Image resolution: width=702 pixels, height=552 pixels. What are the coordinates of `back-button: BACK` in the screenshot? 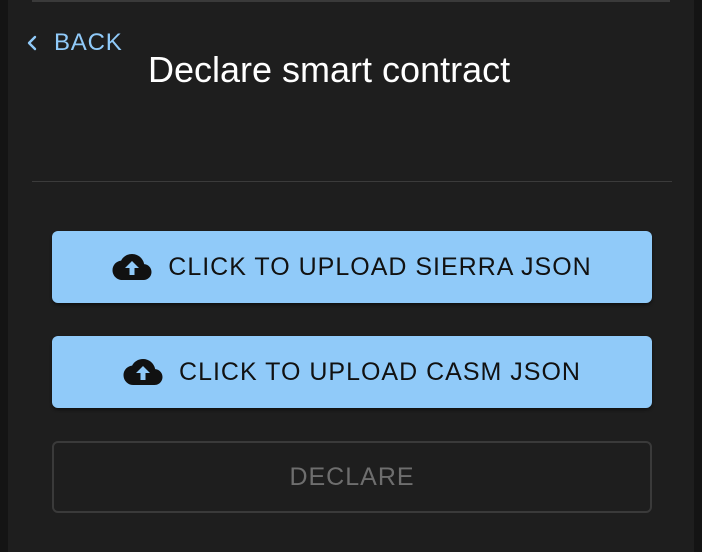 It's located at (74, 43).